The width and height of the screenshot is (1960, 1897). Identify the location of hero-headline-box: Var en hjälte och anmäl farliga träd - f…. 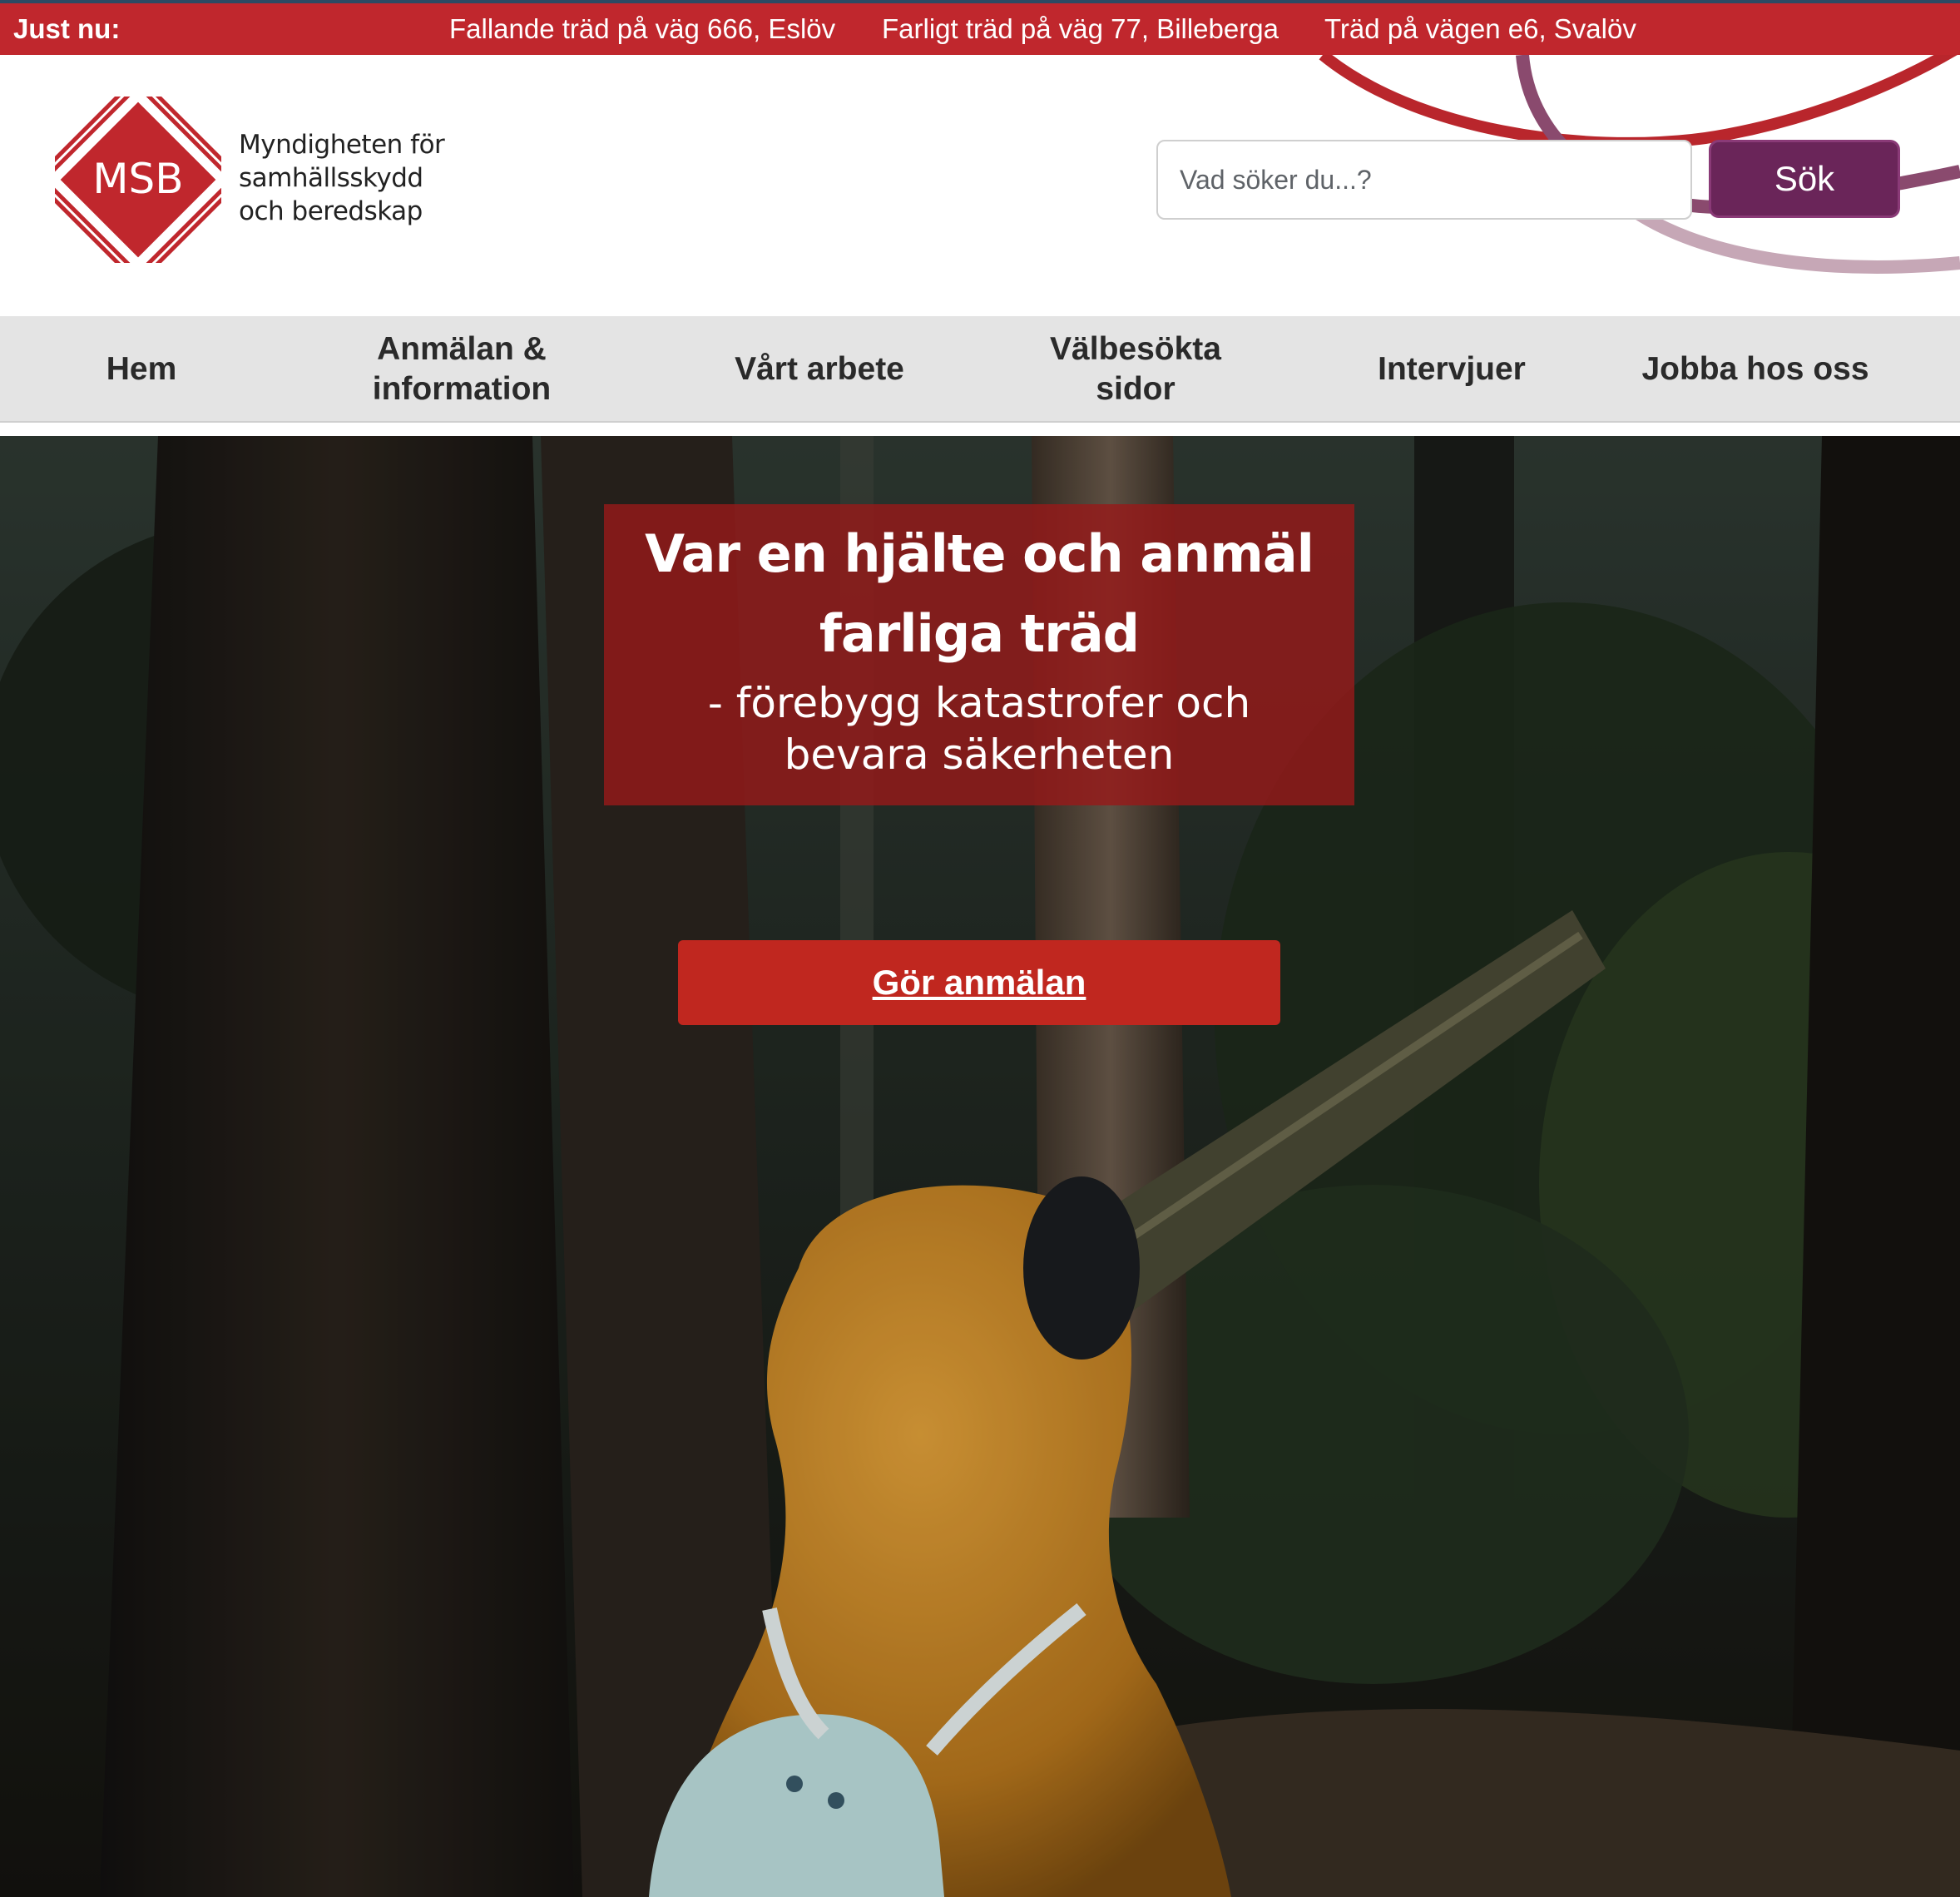
(979, 654).